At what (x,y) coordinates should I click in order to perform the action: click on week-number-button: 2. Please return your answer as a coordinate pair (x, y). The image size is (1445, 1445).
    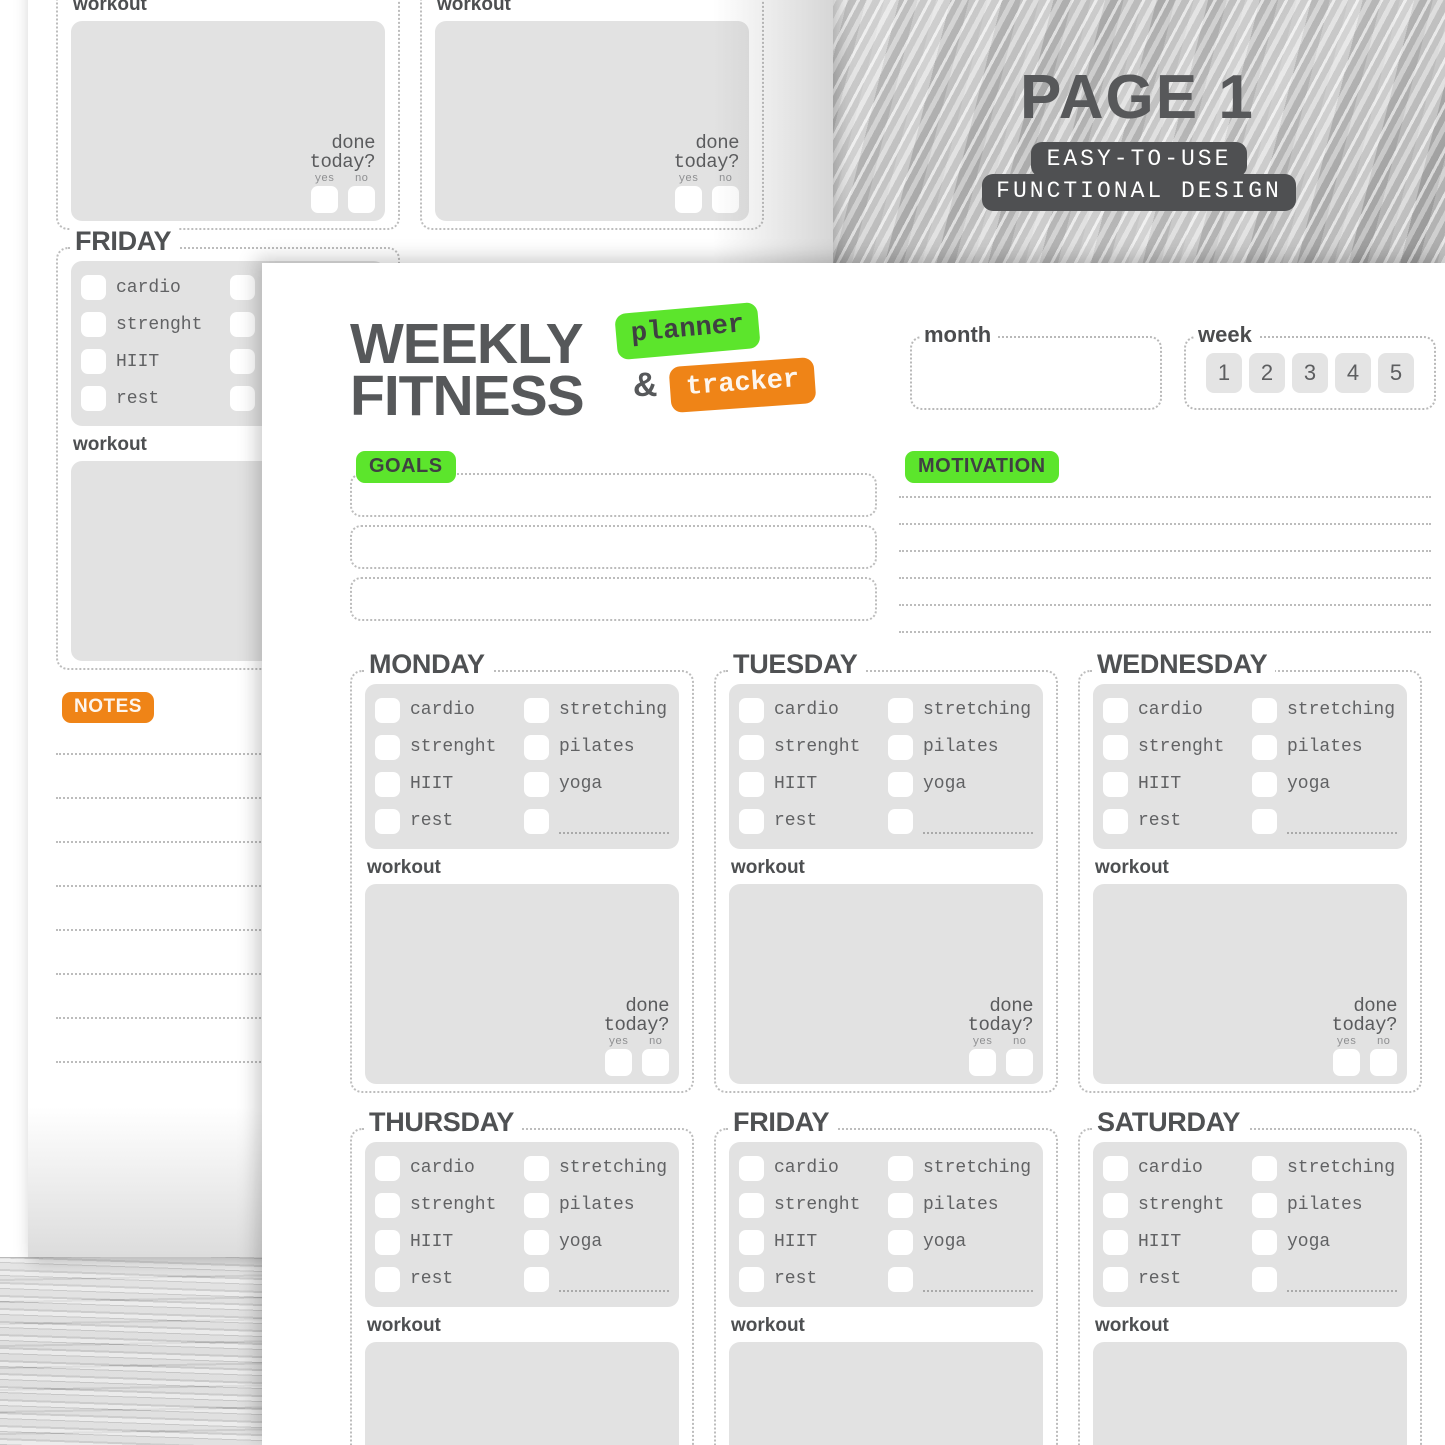
    Looking at the image, I should click on (1267, 373).